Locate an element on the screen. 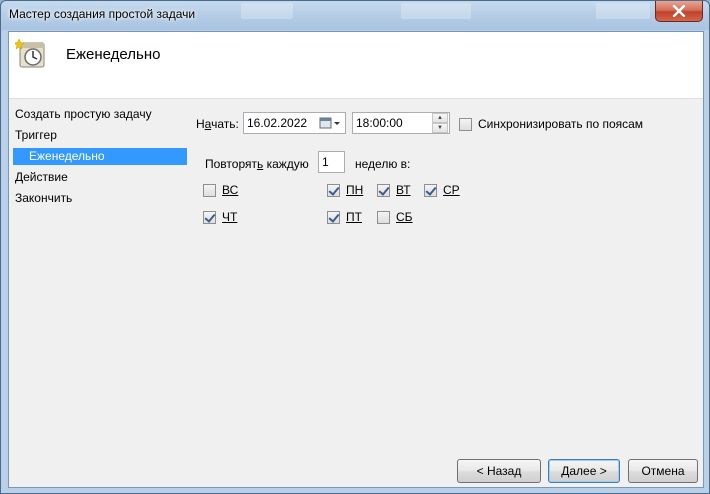 The width and height of the screenshot is (710, 494). window-title: Мастер создания простой задачи is located at coordinates (102, 14).